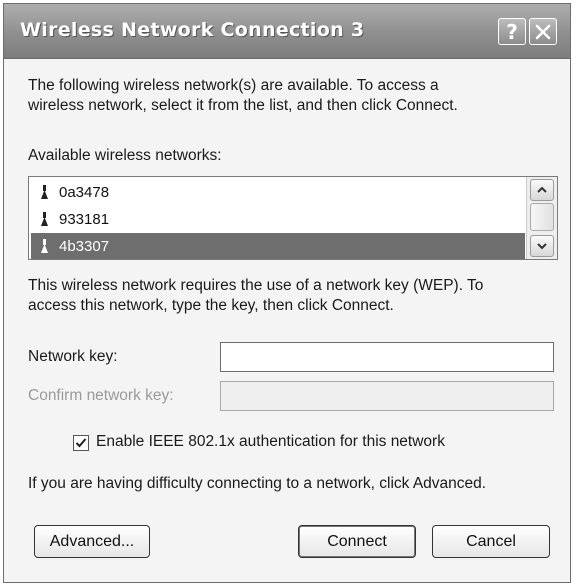  Describe the element at coordinates (512, 31) in the screenshot. I see `help-button: ?` at that location.